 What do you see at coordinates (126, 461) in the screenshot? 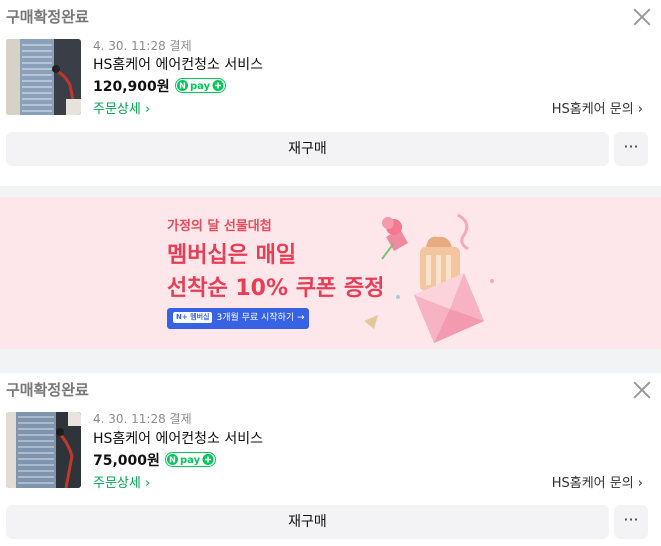
I see `price-value: 75,000원` at bounding box center [126, 461].